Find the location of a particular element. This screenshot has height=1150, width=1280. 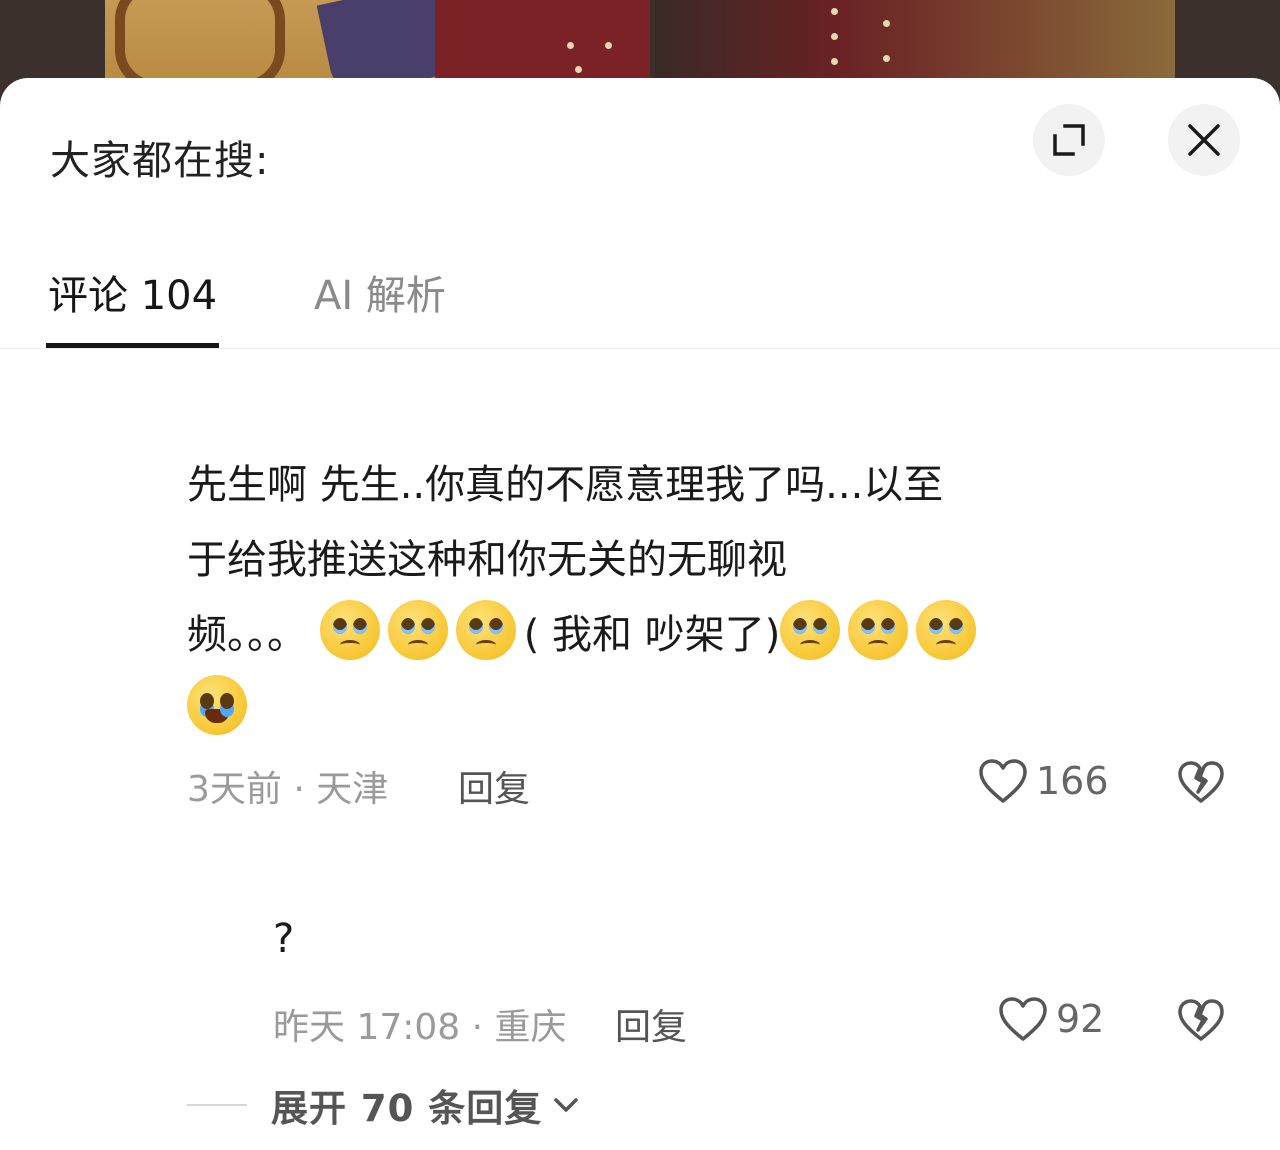

comment-dislike-button is located at coordinates (1201, 784).